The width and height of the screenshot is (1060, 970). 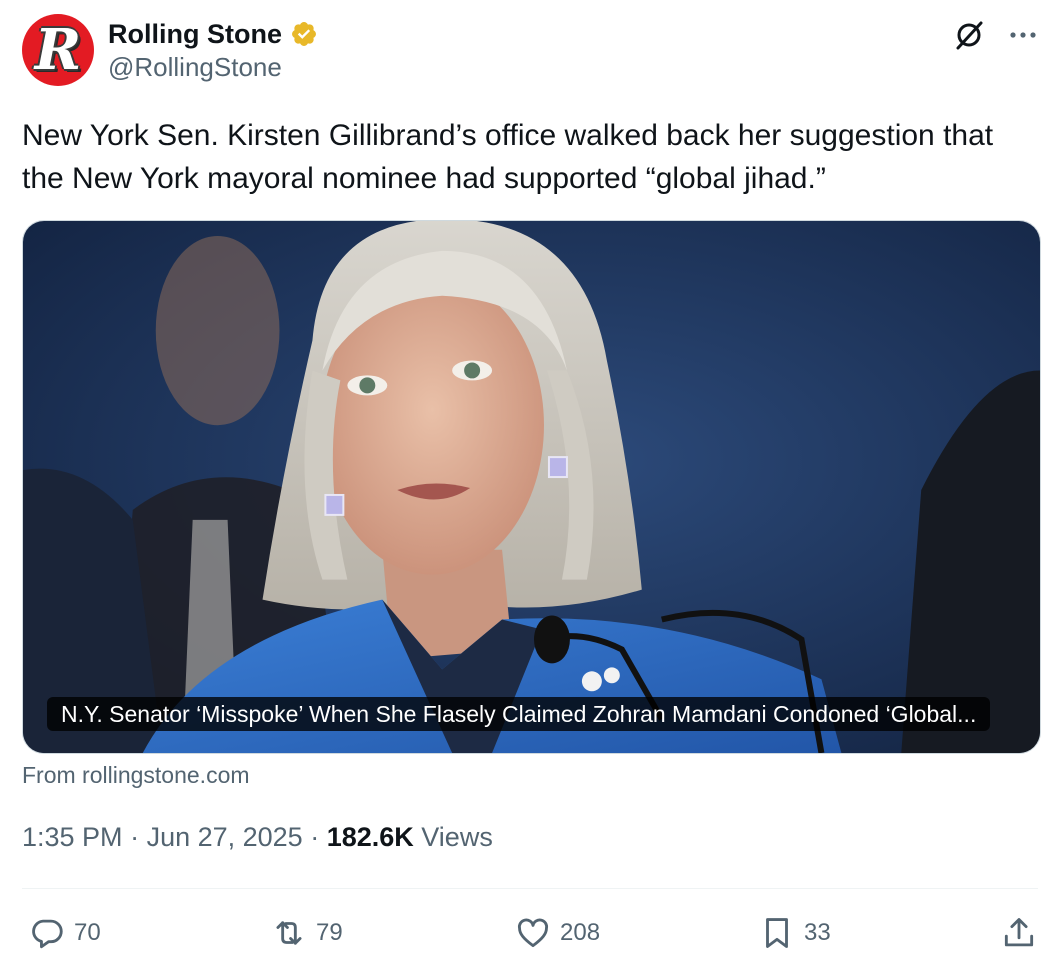 I want to click on handle: @RollingStone, so click(x=213, y=67).